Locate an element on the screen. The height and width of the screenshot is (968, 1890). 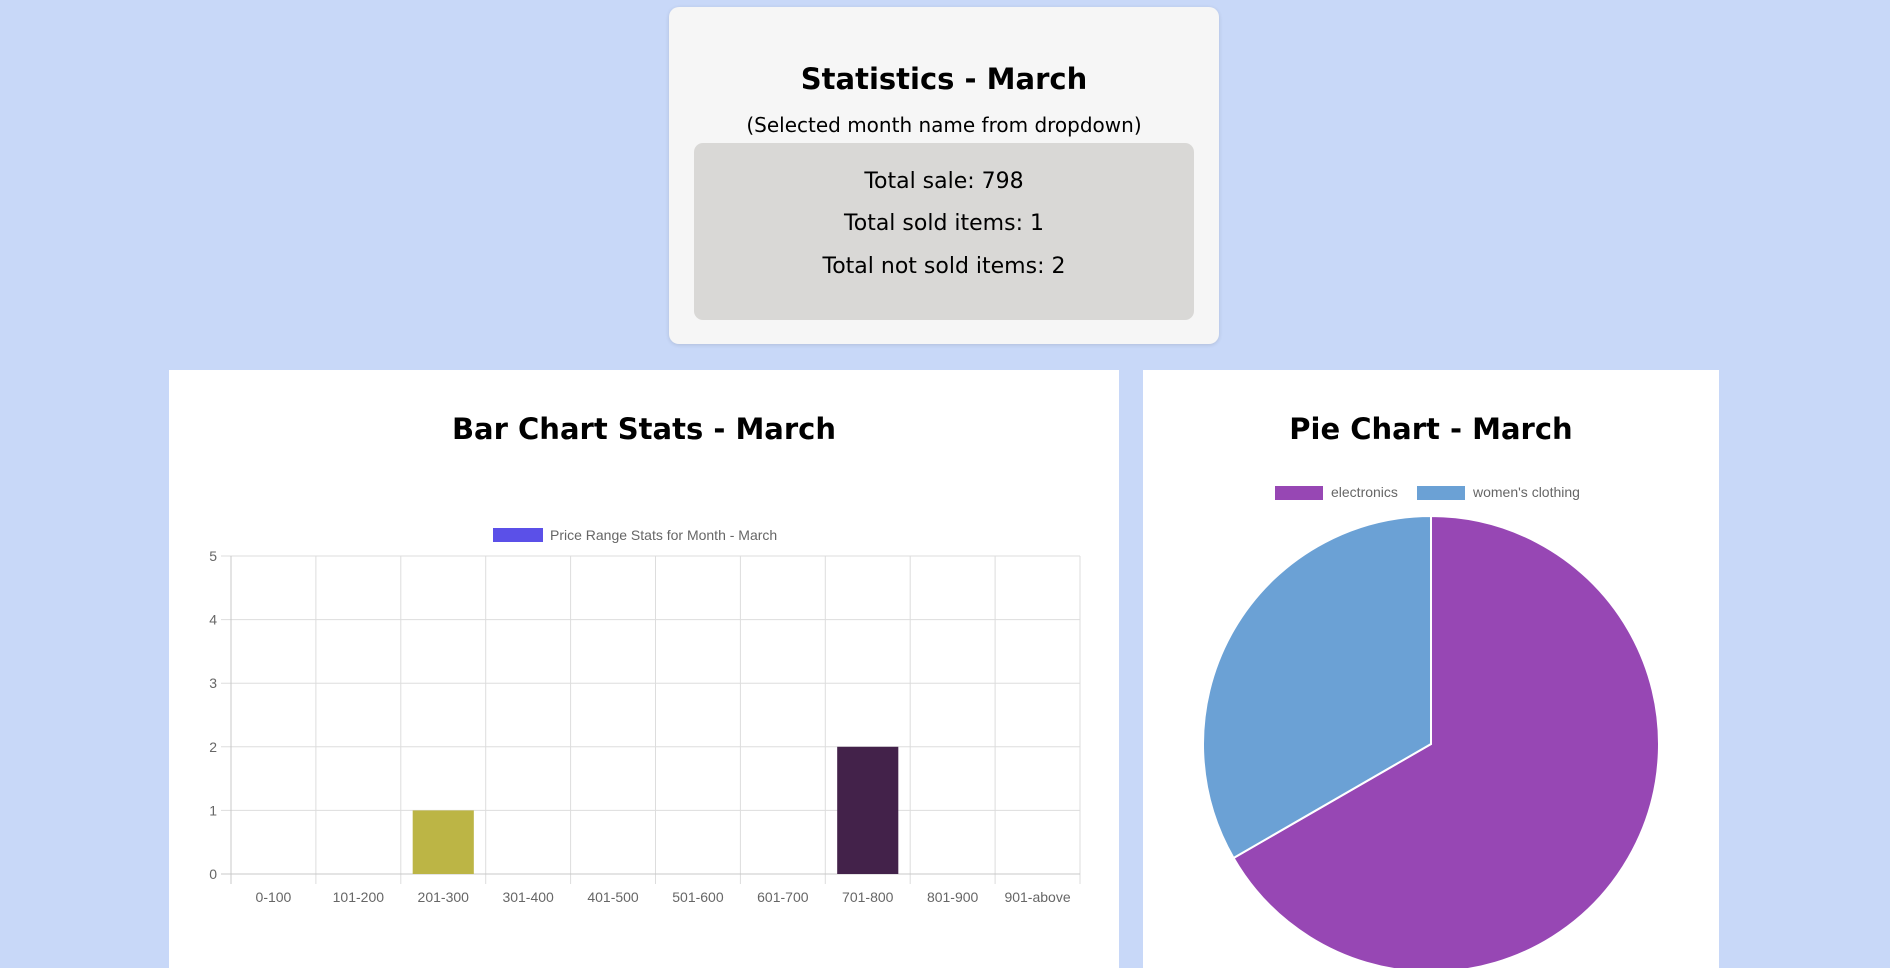
statistics-title: Statistics - March is located at coordinates (944, 79).